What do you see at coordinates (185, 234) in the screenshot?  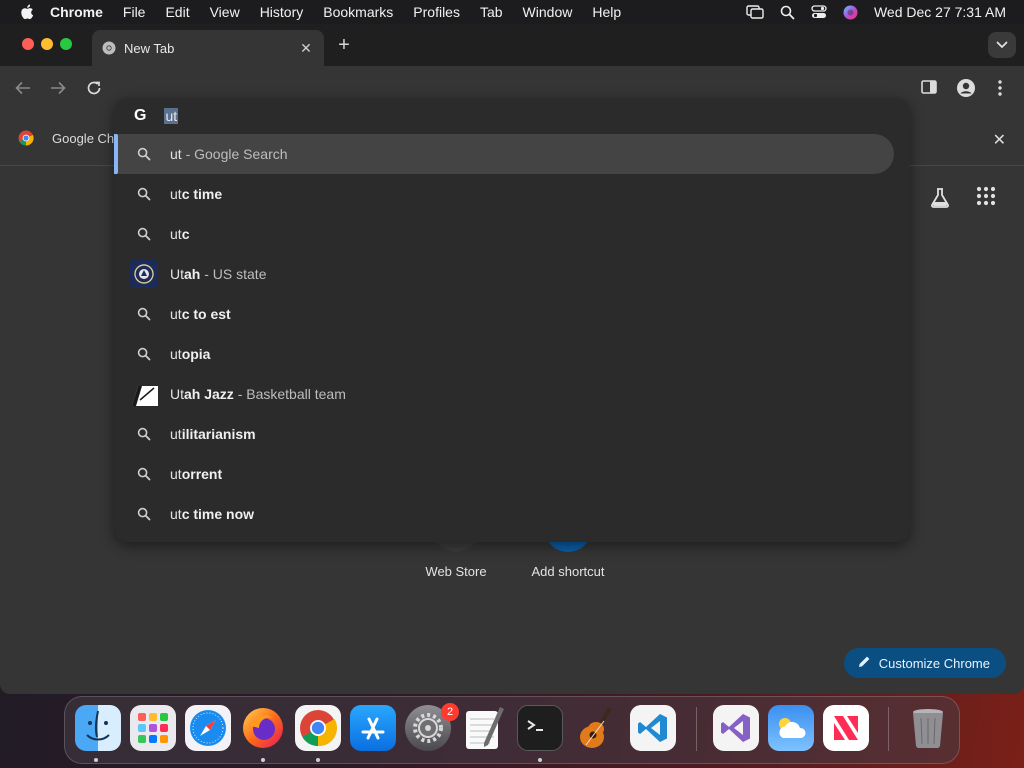 I see `suggestion-completion: c` at bounding box center [185, 234].